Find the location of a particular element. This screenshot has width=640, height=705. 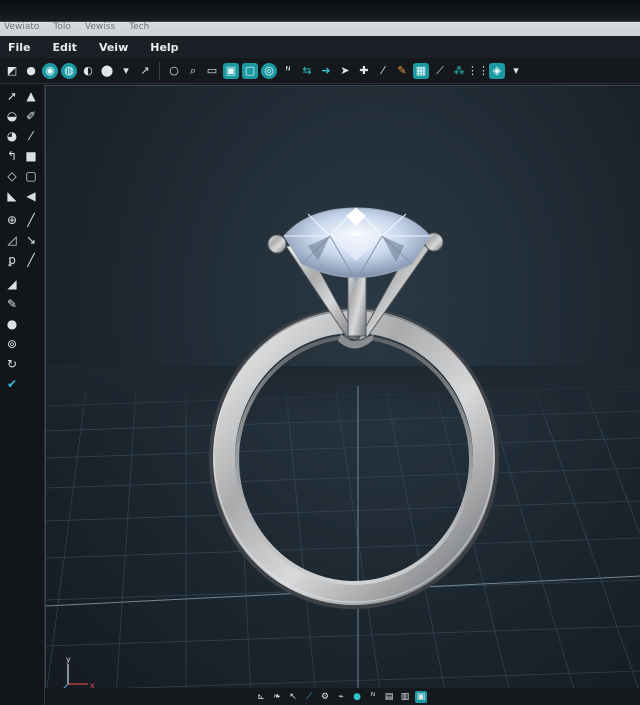

chart-icon: ▤ is located at coordinates (389, 697).